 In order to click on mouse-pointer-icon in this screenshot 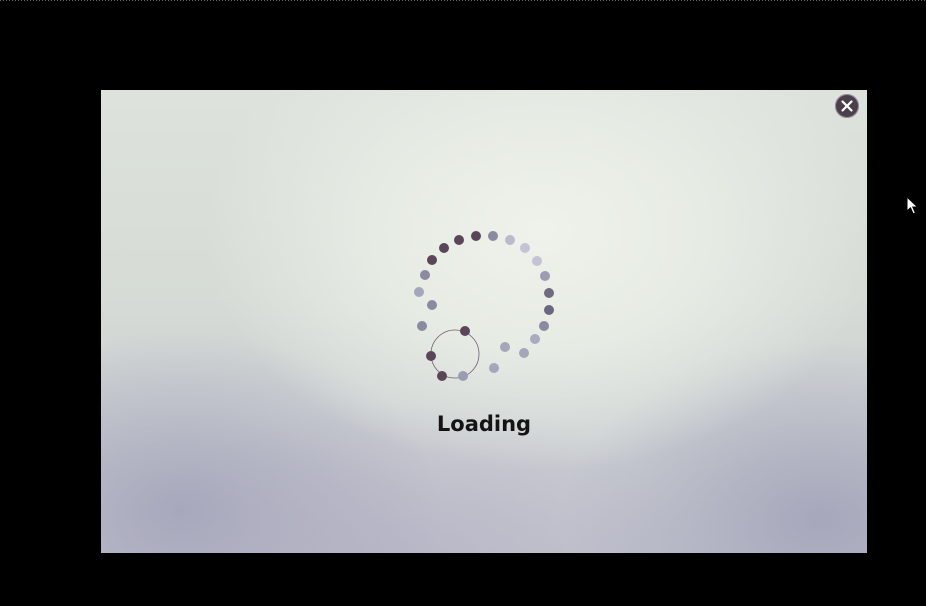, I will do `click(912, 205)`.